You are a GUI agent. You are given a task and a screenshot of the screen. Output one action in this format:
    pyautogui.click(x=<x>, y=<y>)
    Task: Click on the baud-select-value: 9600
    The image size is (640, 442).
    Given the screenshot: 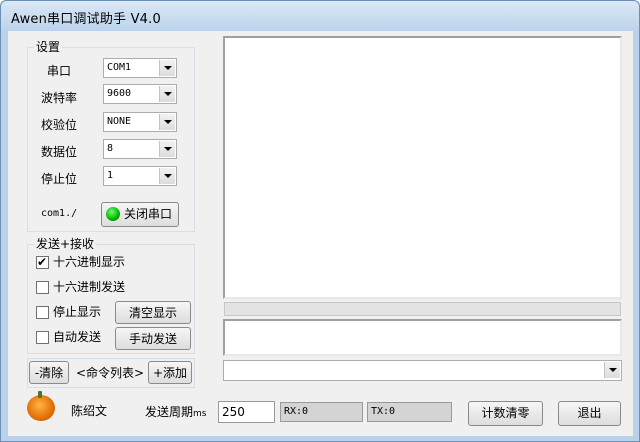 What is the action you would take?
    pyautogui.click(x=119, y=93)
    